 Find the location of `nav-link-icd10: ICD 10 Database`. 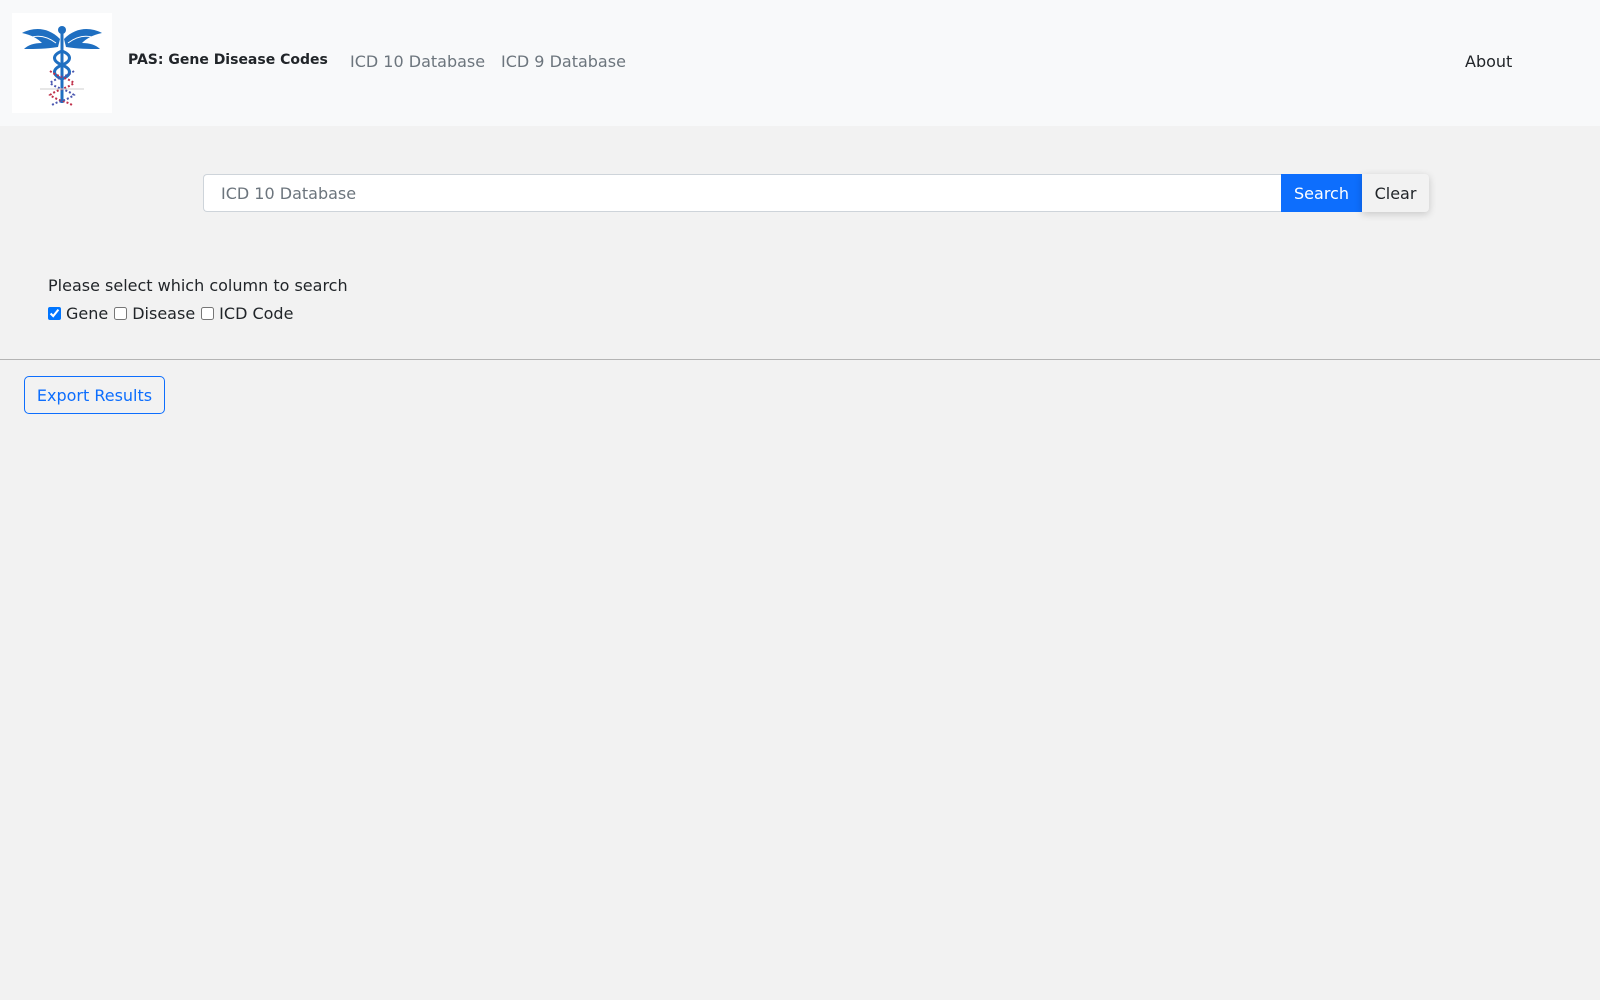

nav-link-icd10: ICD 10 Database is located at coordinates (417, 61).